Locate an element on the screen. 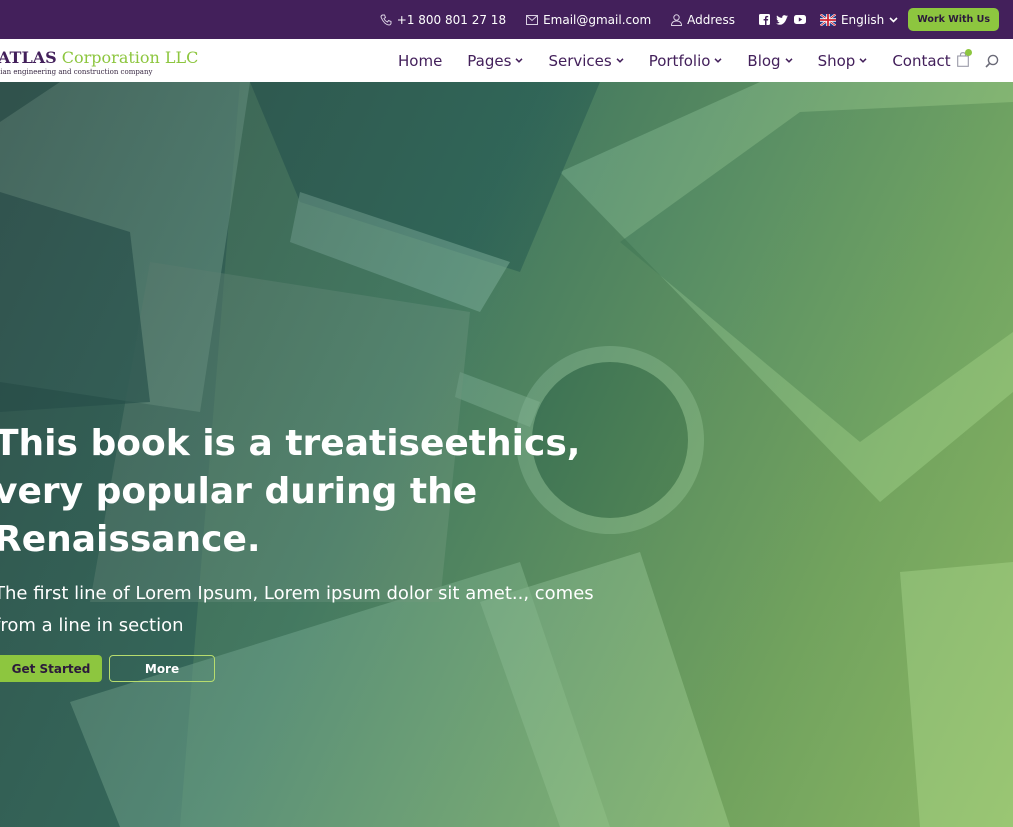 The height and width of the screenshot is (827, 1013). address-label: Address is located at coordinates (711, 19).